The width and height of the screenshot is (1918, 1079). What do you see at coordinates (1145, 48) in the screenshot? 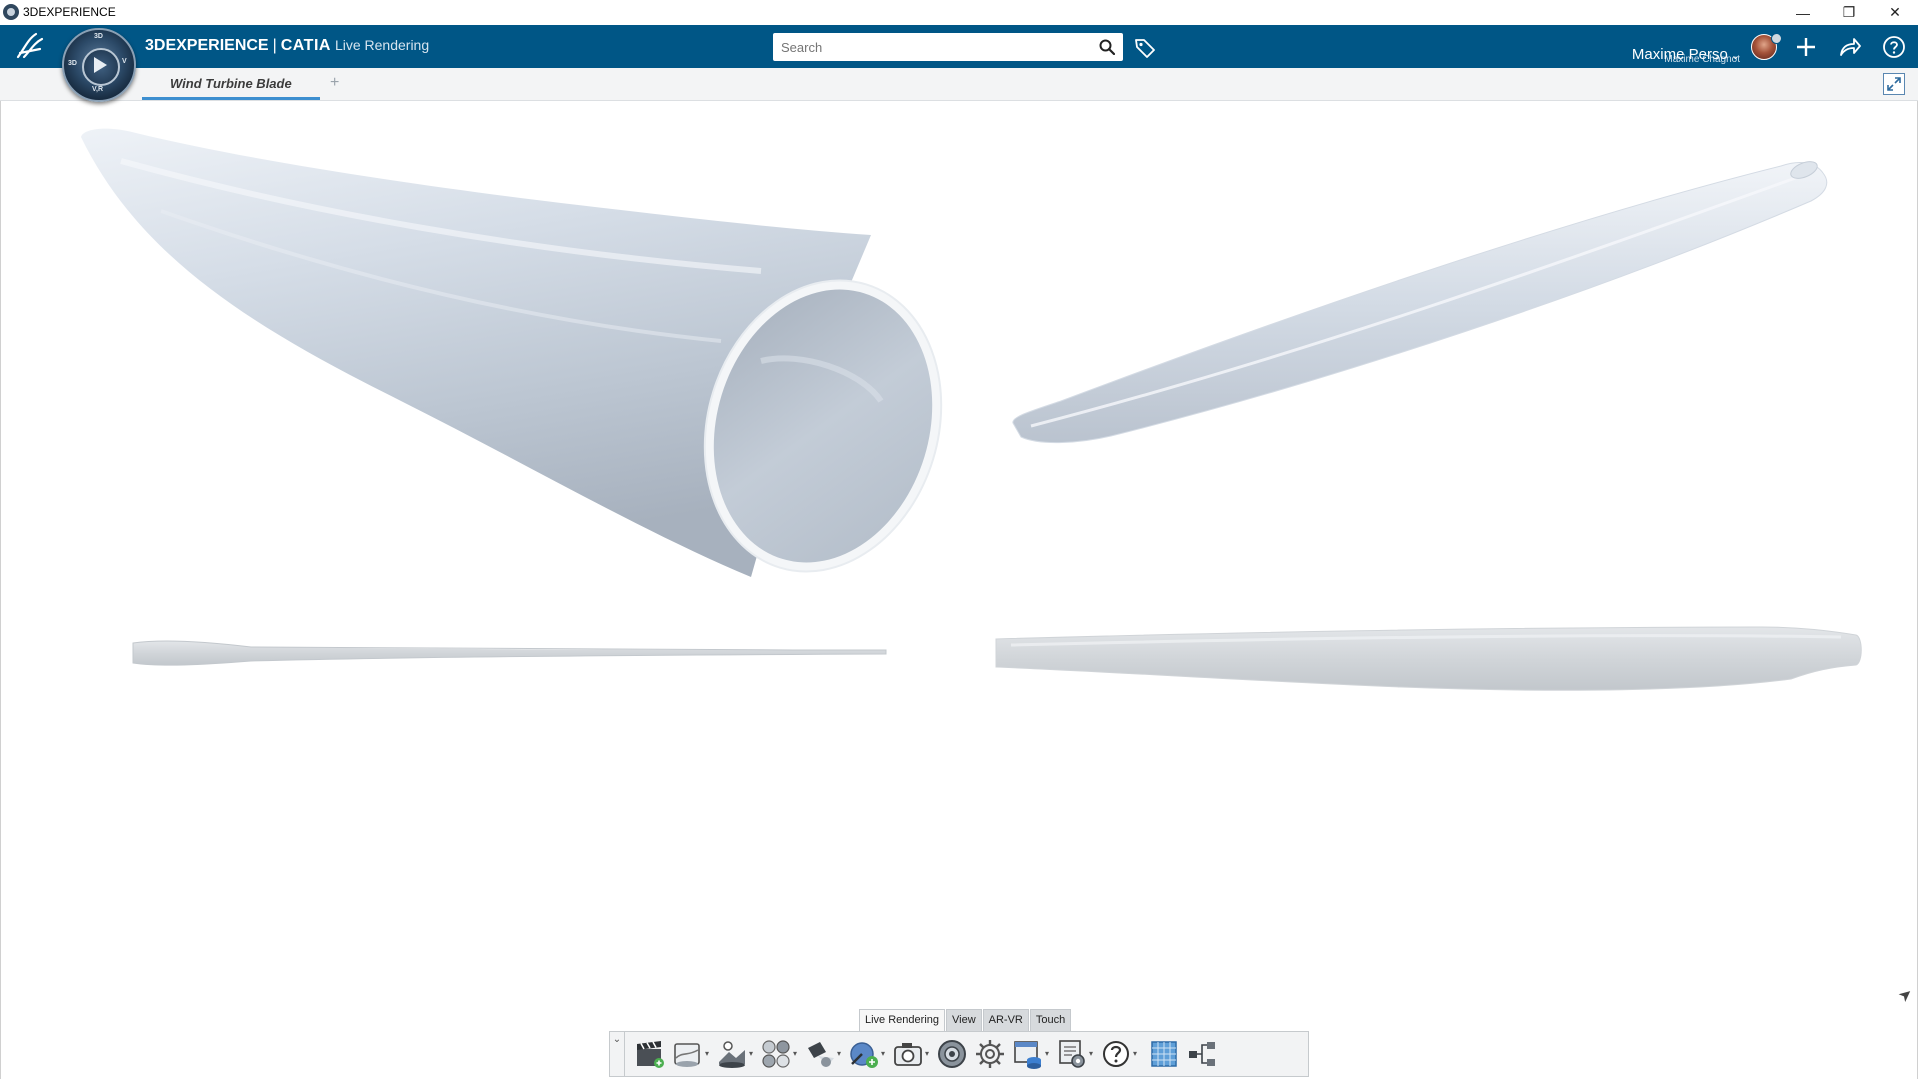
I see `tag-icon` at bounding box center [1145, 48].